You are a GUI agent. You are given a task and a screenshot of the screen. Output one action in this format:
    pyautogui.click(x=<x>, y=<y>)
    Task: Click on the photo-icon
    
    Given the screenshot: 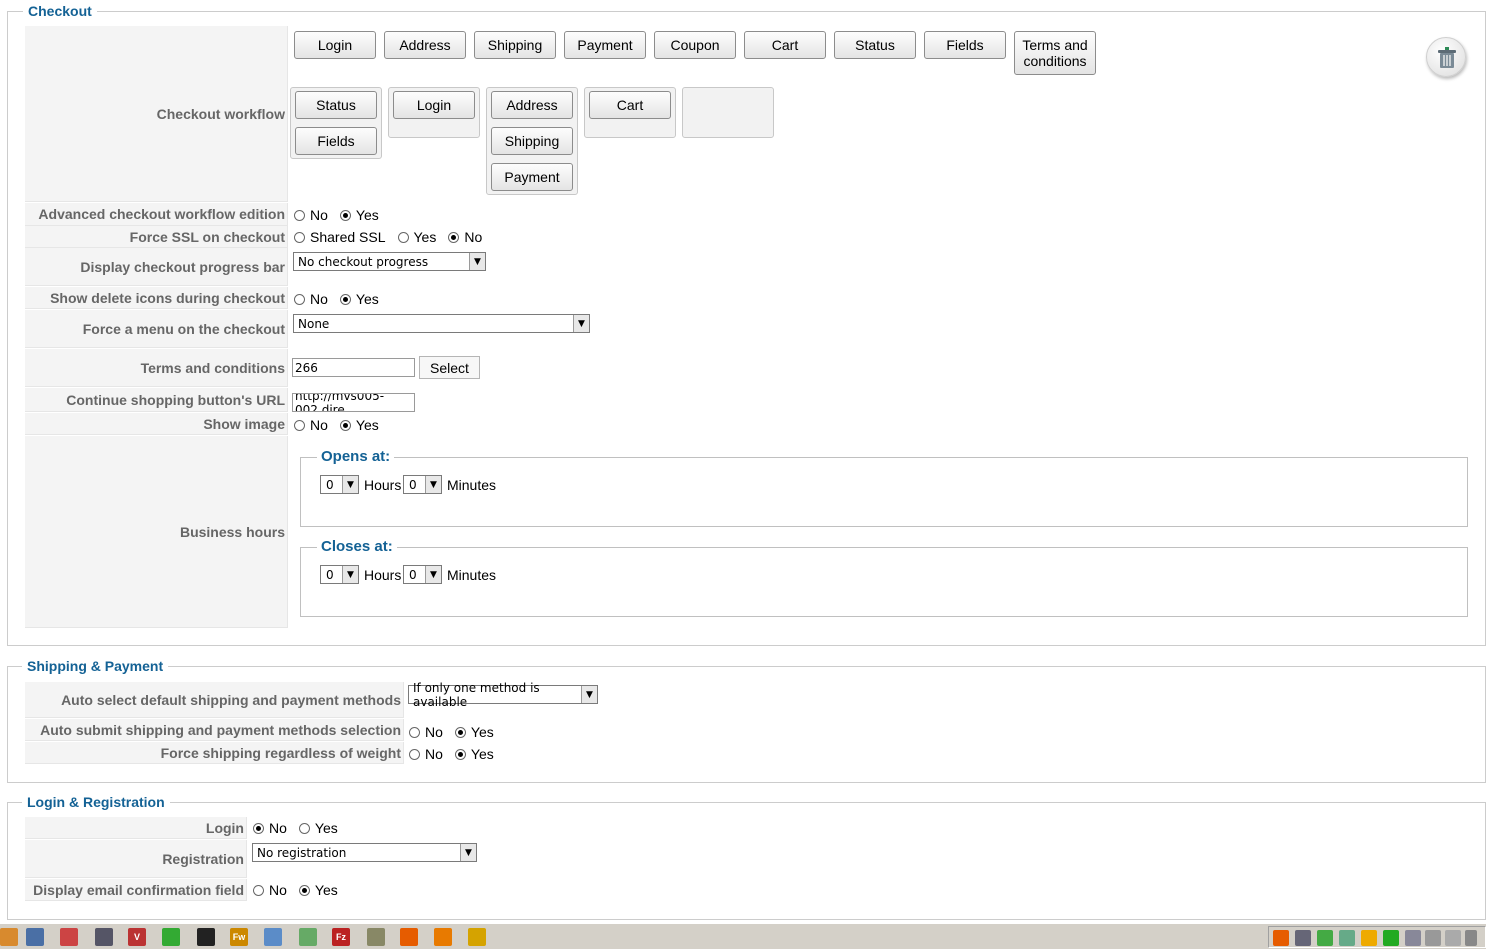 What is the action you would take?
    pyautogui.click(x=308, y=937)
    